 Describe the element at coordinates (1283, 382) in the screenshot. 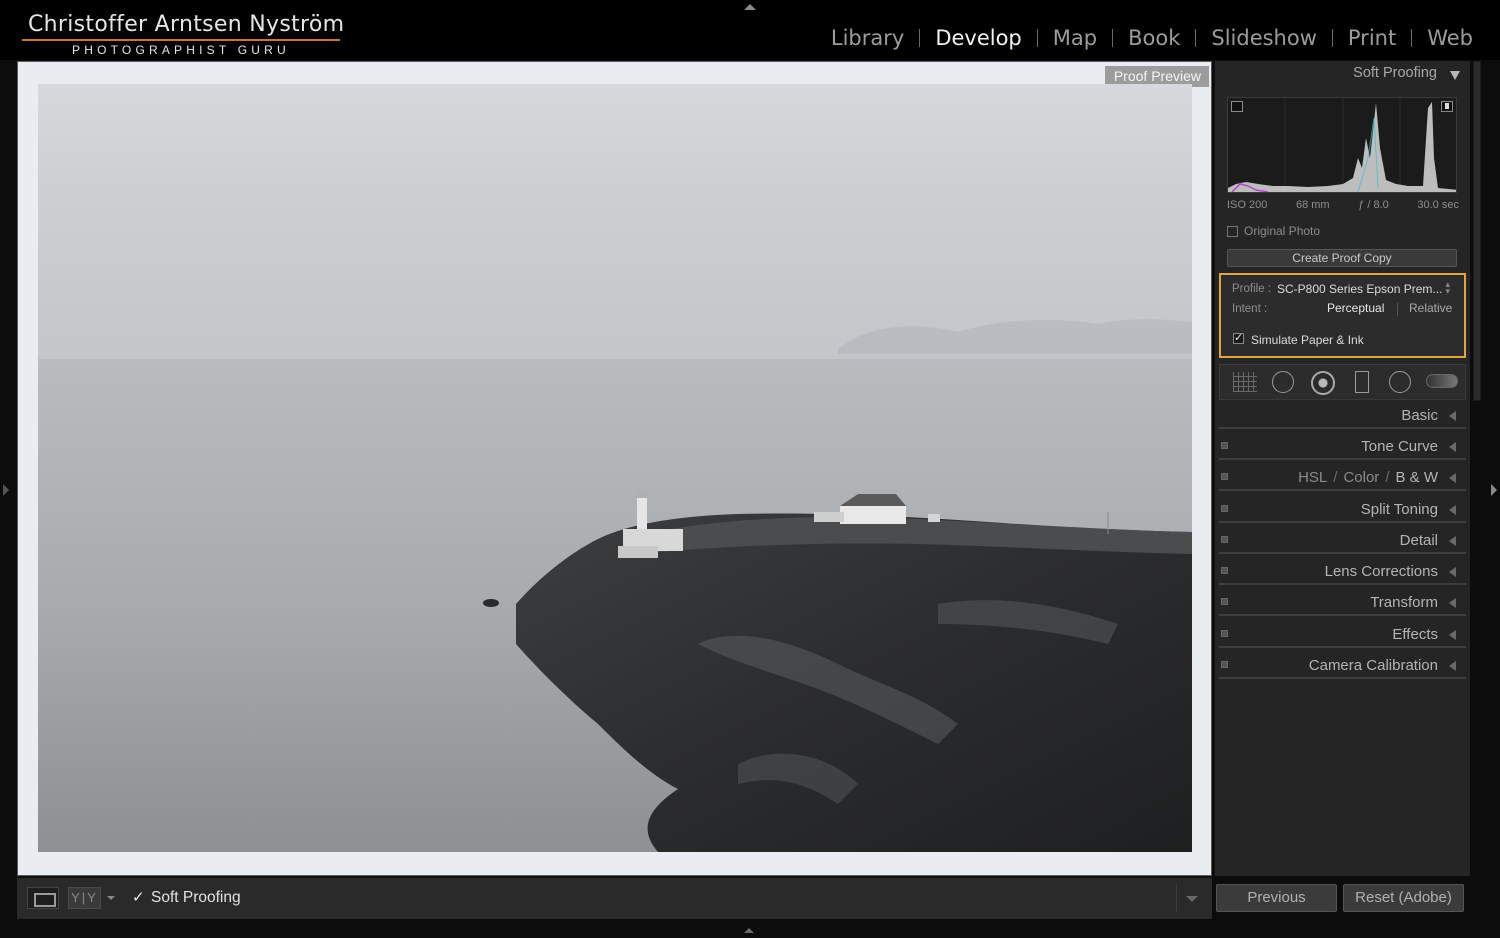

I see `spot-removal-tool-icon` at that location.